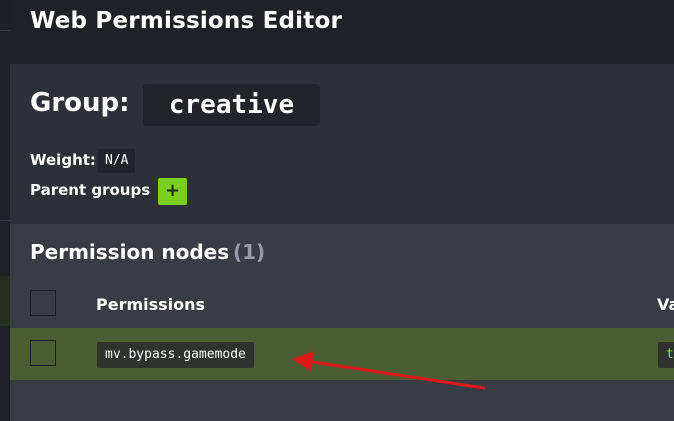 The width and height of the screenshot is (674, 421). I want to click on row-checkbox, so click(43, 353).